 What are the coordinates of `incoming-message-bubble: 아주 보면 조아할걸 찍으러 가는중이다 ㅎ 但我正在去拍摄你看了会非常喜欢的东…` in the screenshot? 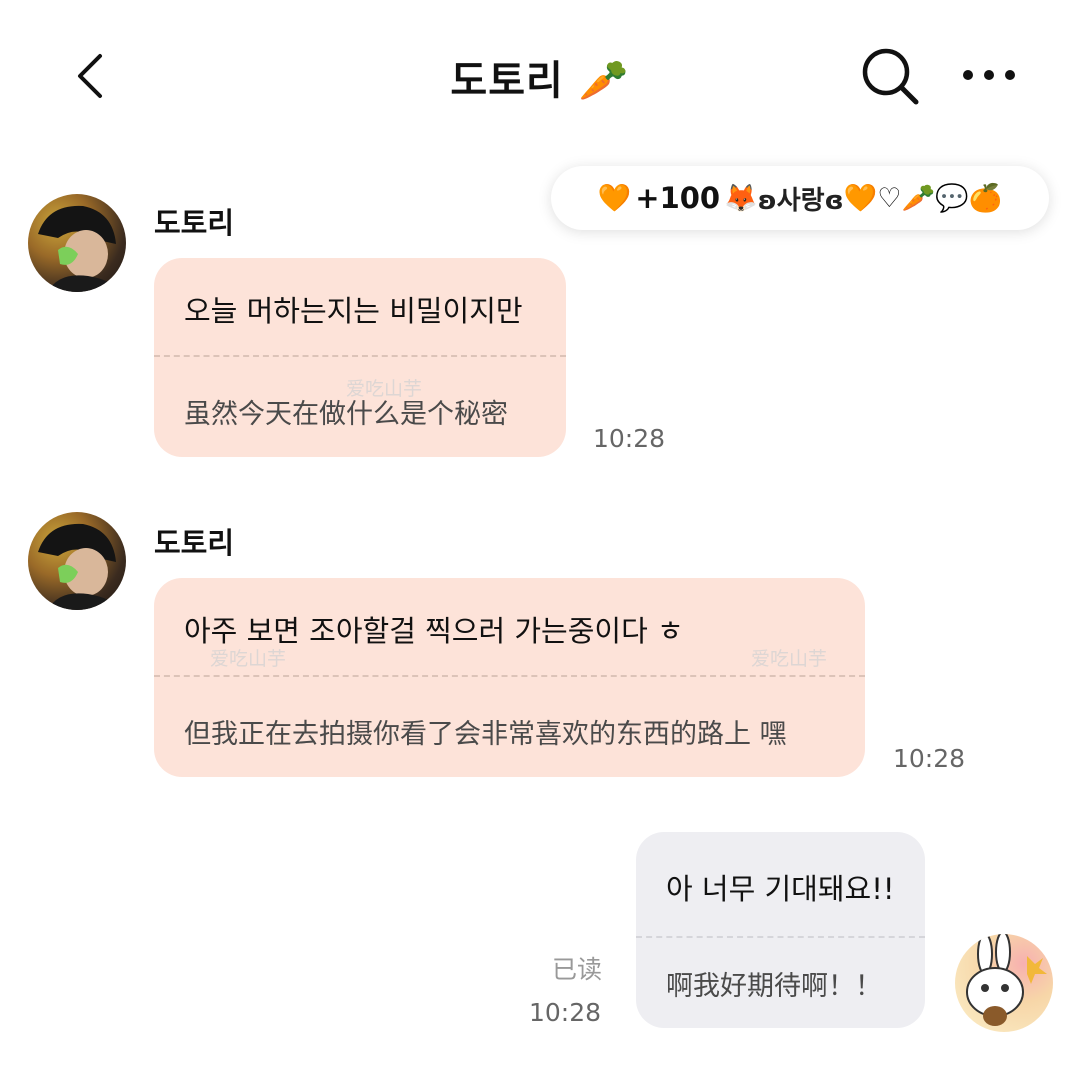 It's located at (509, 677).